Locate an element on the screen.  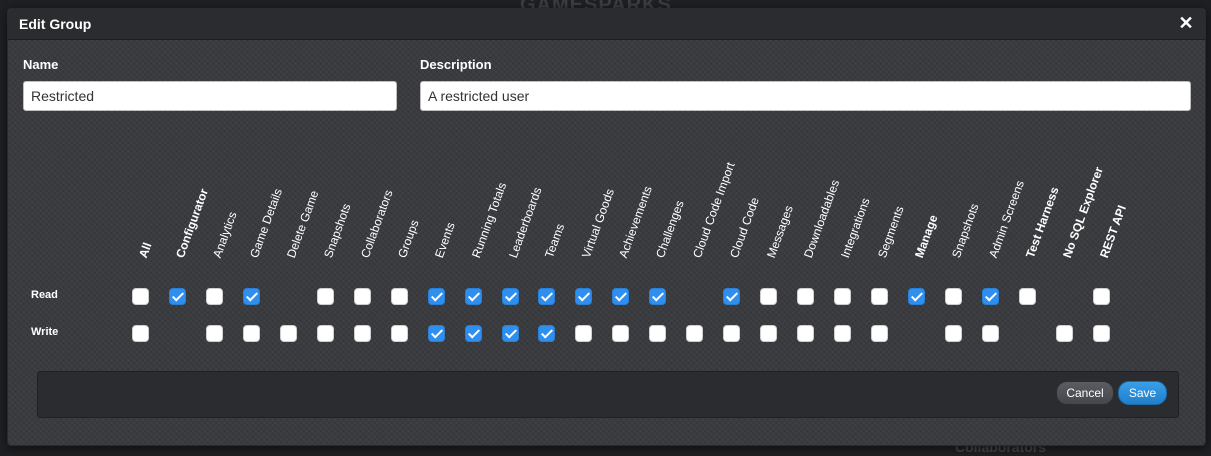
description-label: Description is located at coordinates (456, 64).